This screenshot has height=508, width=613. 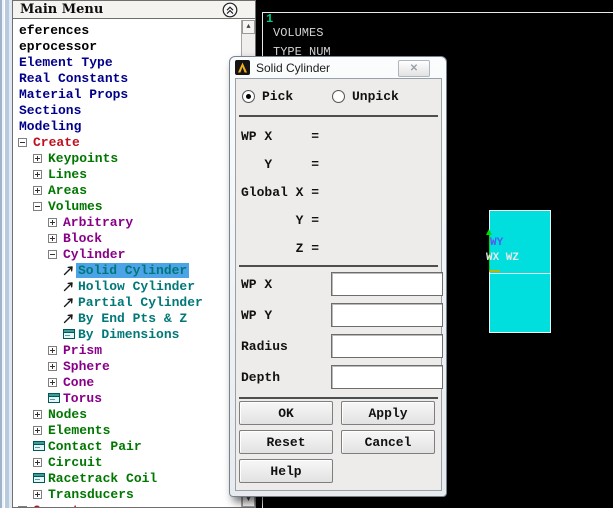 I want to click on tree-item-hollow-cylinder: Hollow Cylinder, so click(x=134, y=286).